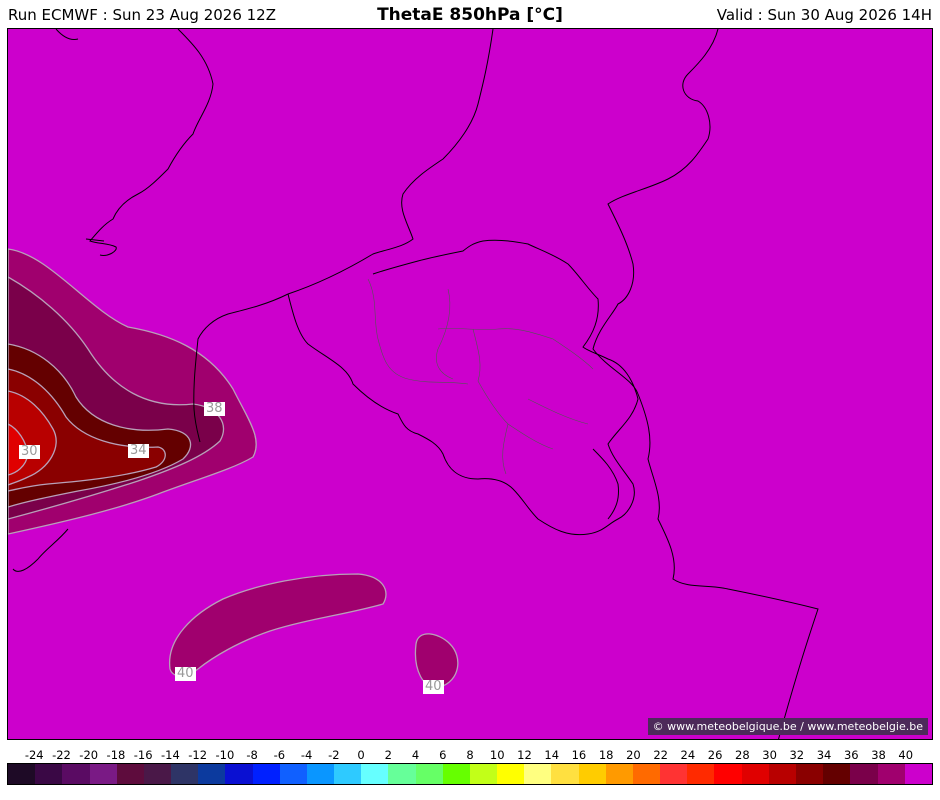 This screenshot has height=800, width=940. Describe the element at coordinates (688, 755) in the screenshot. I see `colorbar-tick-label: 24` at that location.